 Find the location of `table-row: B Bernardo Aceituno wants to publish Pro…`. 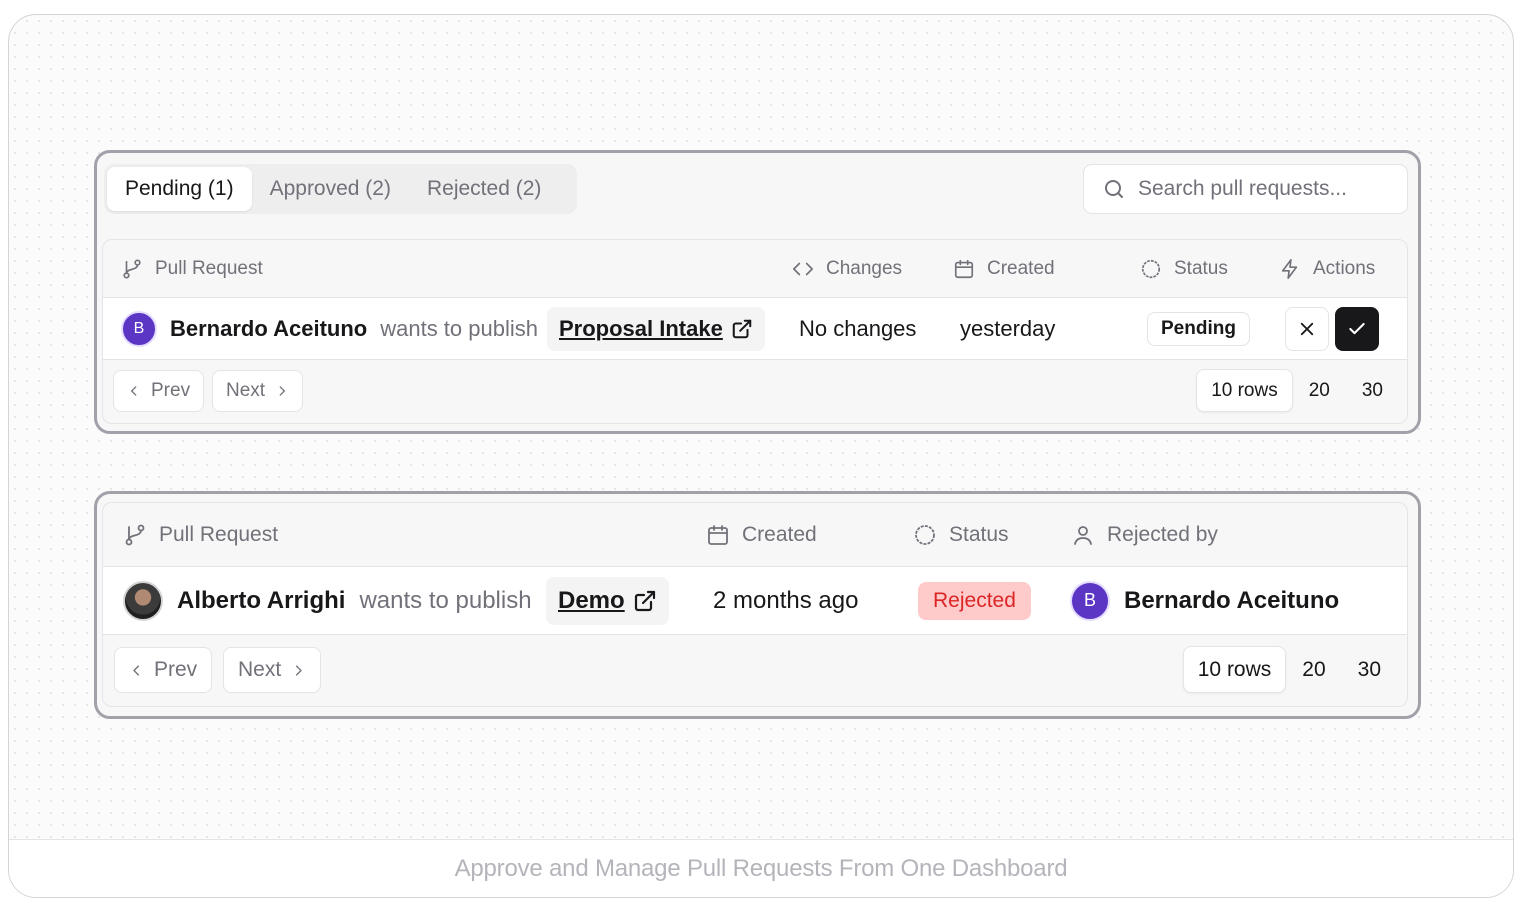

table-row: B Bernardo Aceituno wants to publish Pro… is located at coordinates (755, 329).